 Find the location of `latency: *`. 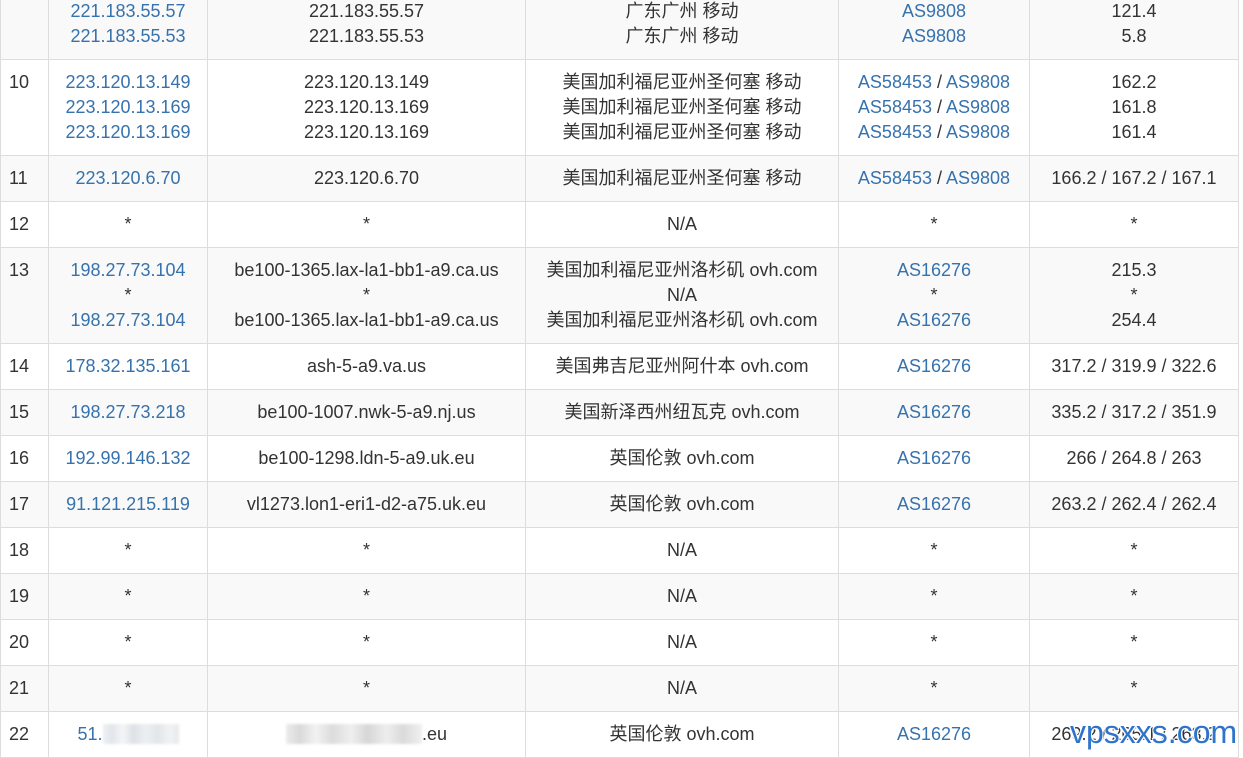

latency: * is located at coordinates (1134, 688).